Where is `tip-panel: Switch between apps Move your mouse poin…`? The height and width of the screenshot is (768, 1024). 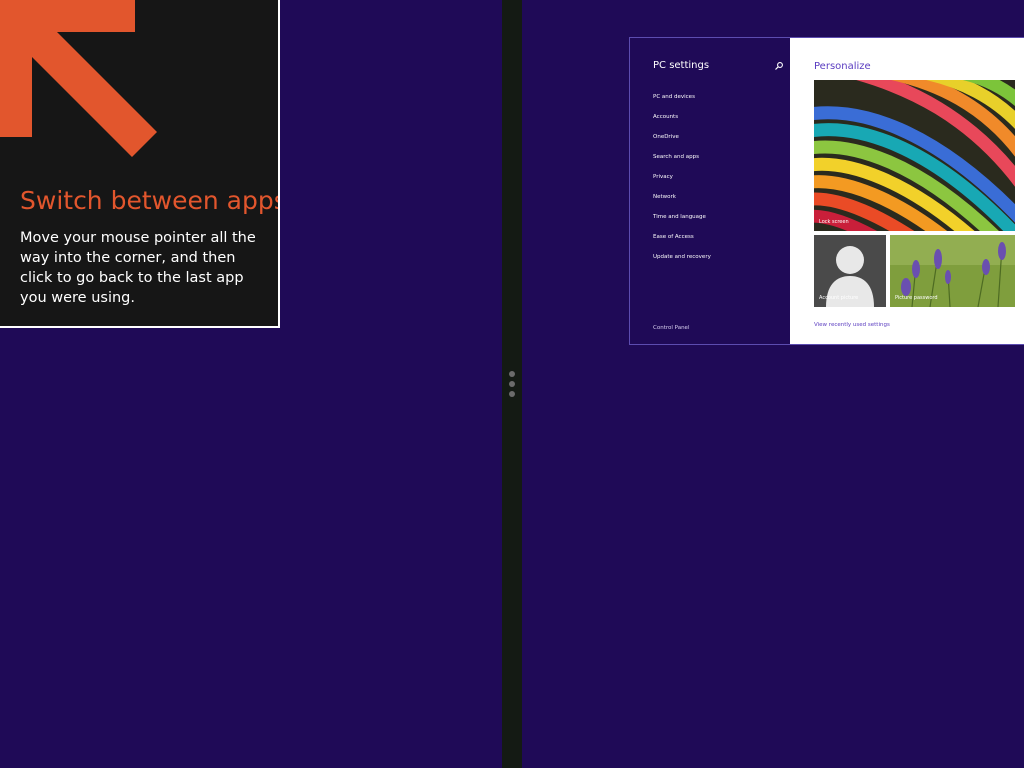
tip-panel: Switch between apps Move your mouse poin… is located at coordinates (140, 164).